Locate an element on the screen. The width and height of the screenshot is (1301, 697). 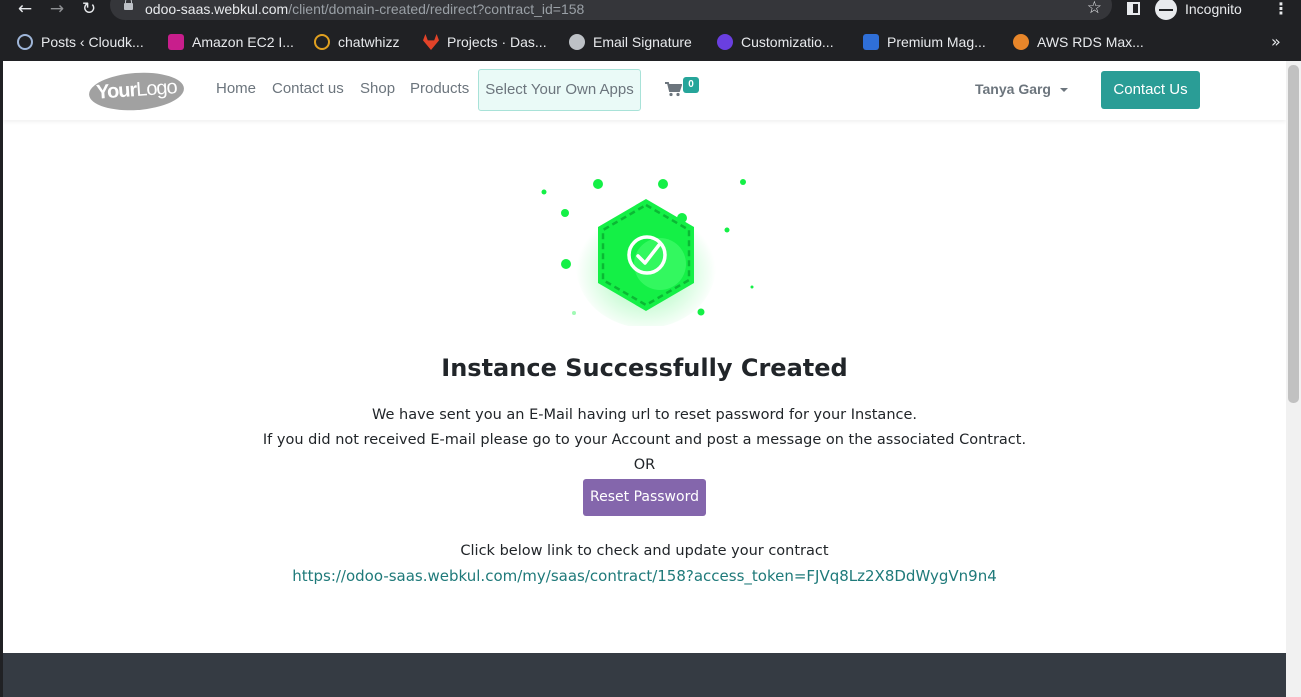
nav-shop: Shop is located at coordinates (377, 88).